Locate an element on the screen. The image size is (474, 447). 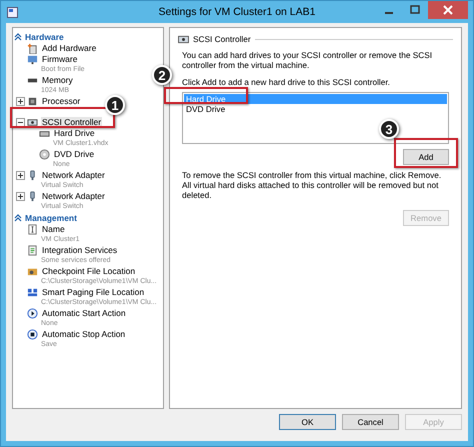
window-title: Settings for VM Cluster1 on LAB1 is located at coordinates (237, 12).